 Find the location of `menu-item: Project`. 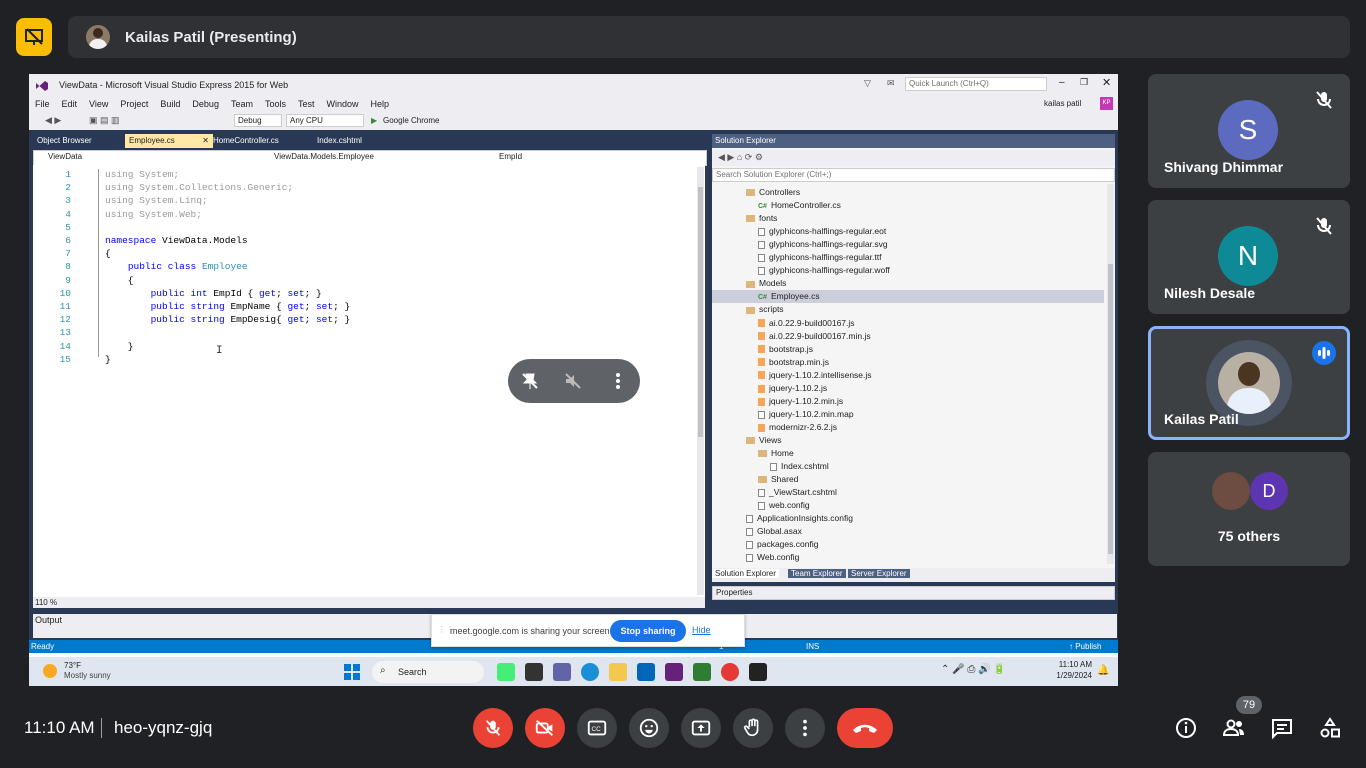

menu-item: Project is located at coordinates (134, 104).